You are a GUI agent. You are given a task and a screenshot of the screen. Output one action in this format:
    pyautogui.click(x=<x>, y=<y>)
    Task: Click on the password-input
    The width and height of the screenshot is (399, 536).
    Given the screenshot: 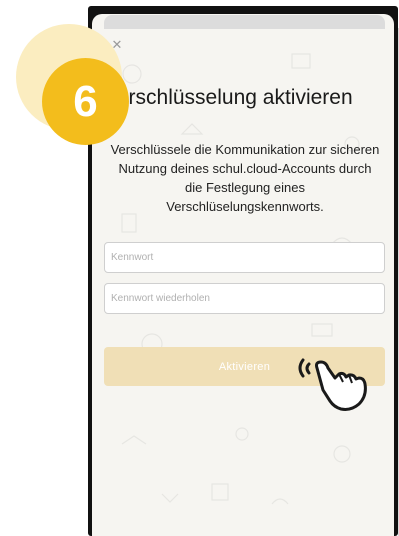 What is the action you would take?
    pyautogui.click(x=244, y=257)
    